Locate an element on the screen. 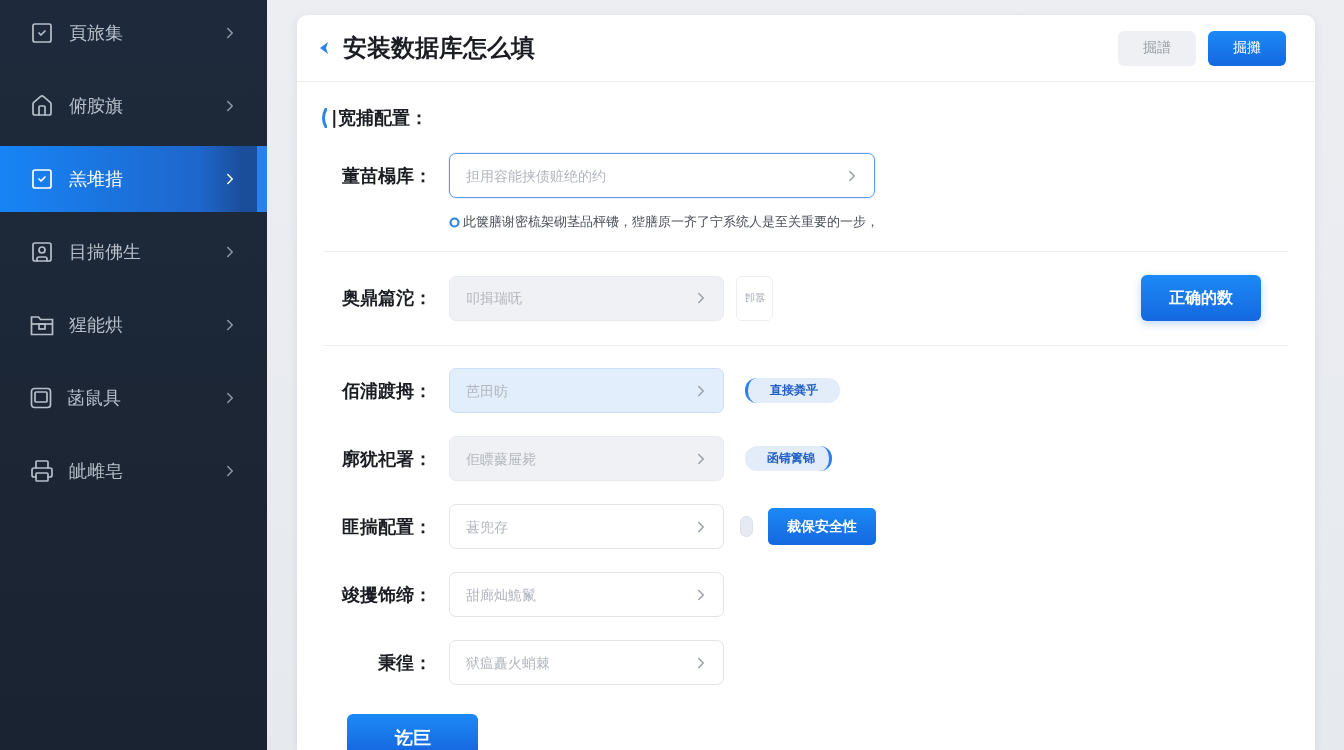  submit-button: 讫巨 is located at coordinates (412, 732).